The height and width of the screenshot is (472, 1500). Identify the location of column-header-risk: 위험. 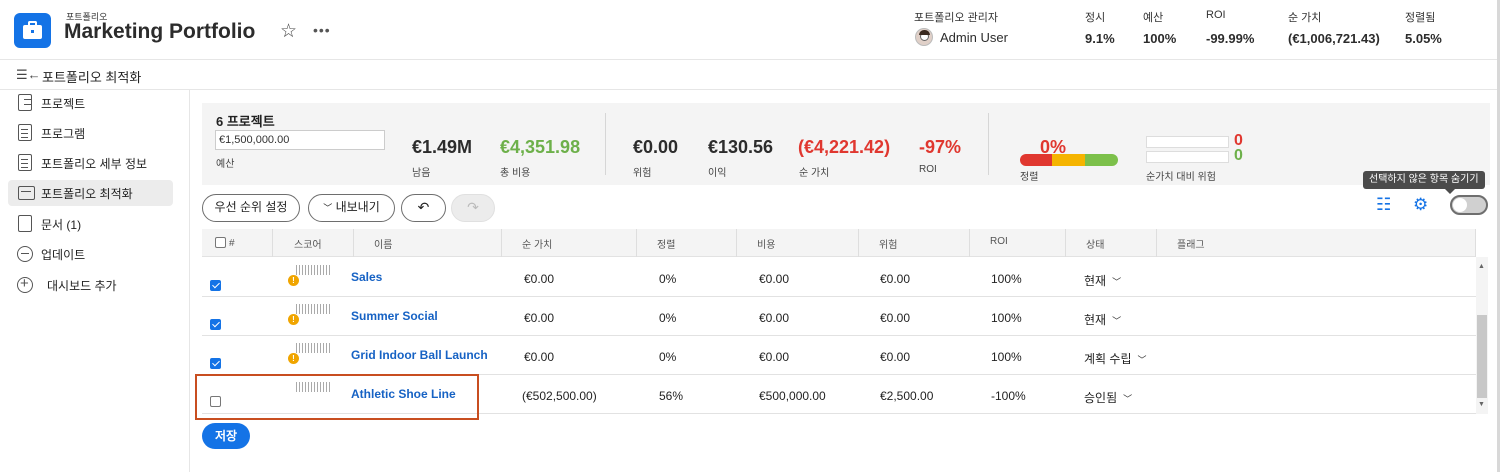
(888, 243).